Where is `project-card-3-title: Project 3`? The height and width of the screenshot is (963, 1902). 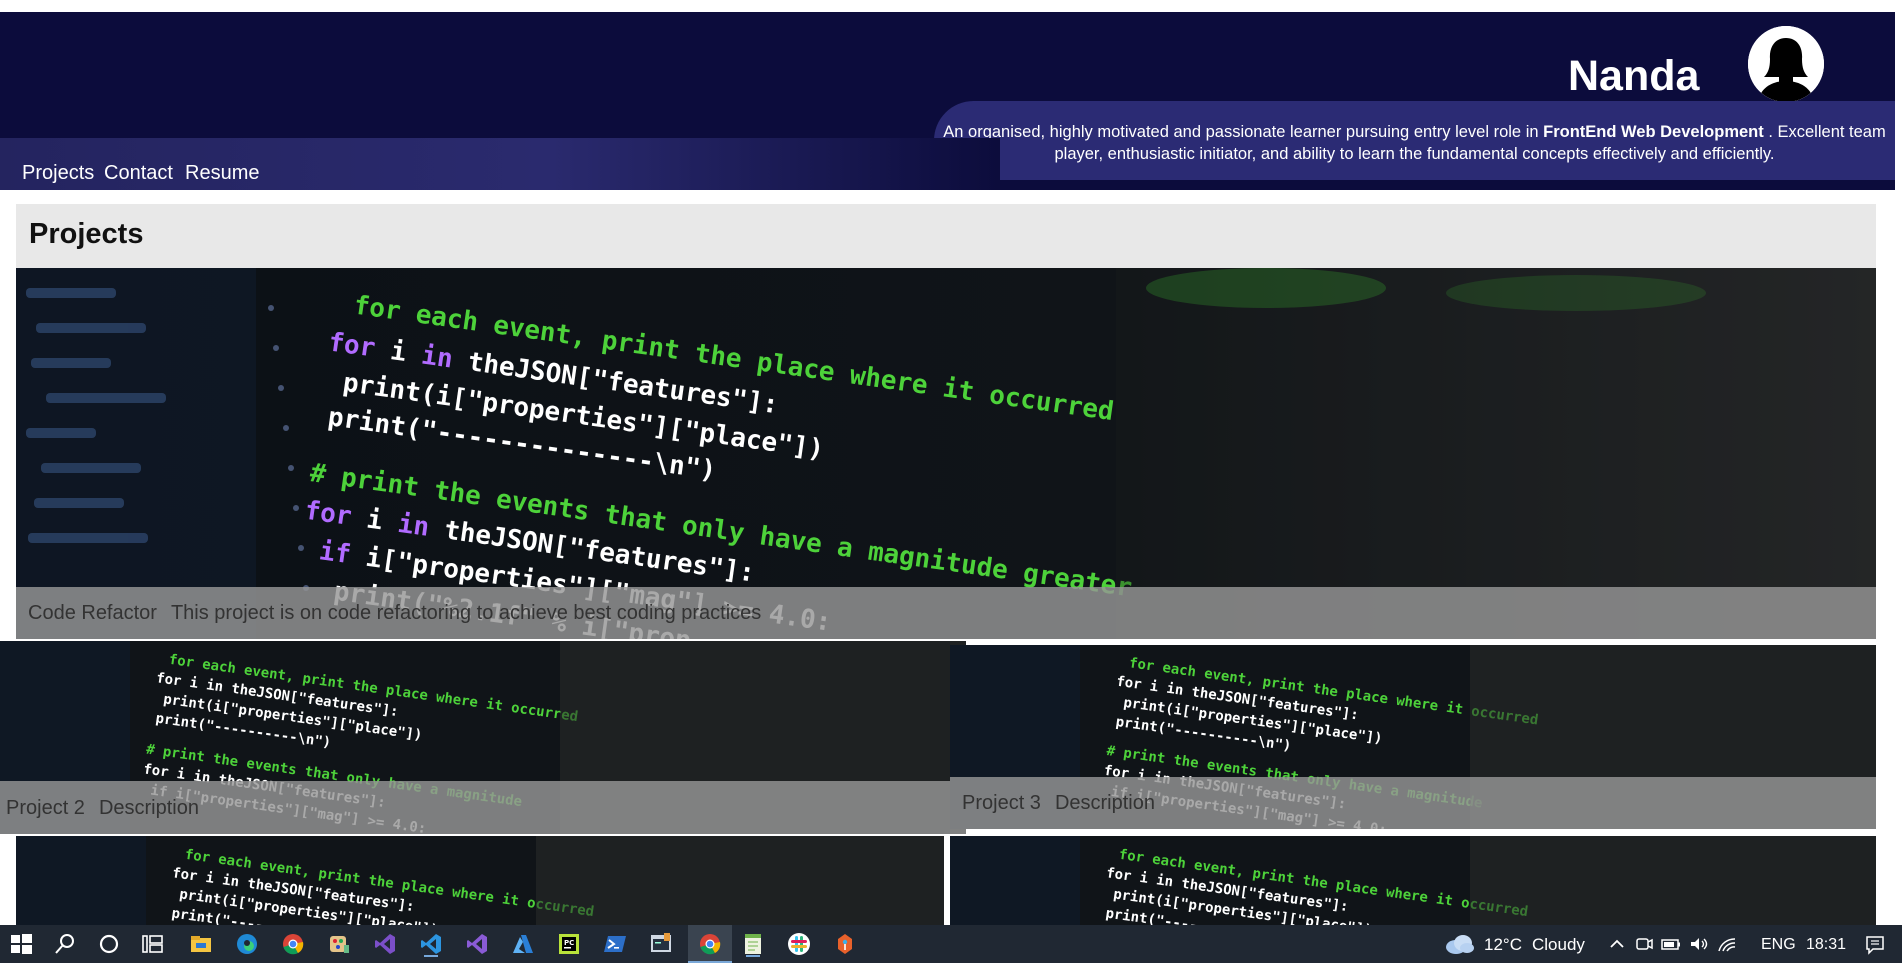
project-card-3-title: Project 3 is located at coordinates (1001, 803).